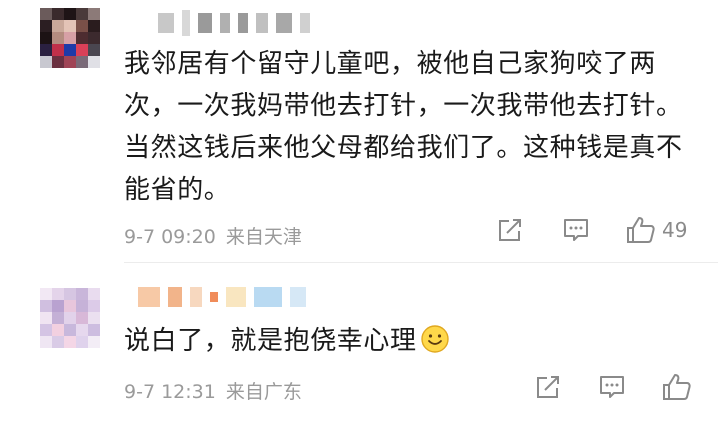  Describe the element at coordinates (263, 392) in the screenshot. I see `comment-source: 来自广东` at that location.